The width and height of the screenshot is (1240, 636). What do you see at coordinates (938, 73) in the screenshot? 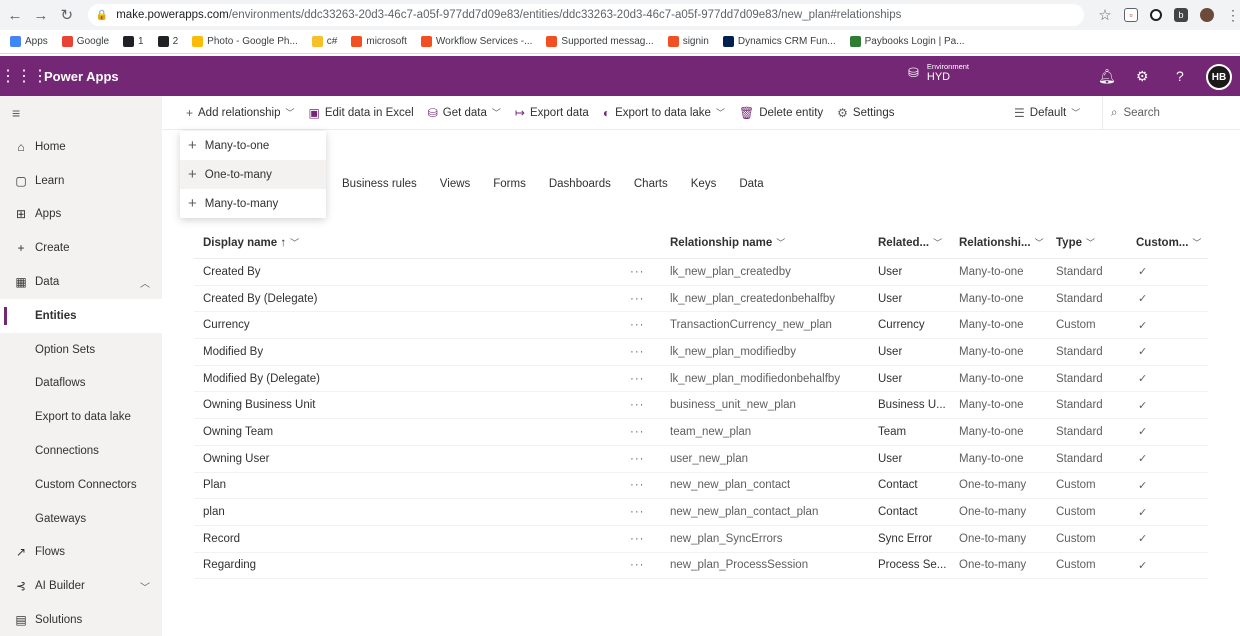
I see `environment-picker: ⛁ Environment HYD` at bounding box center [938, 73].